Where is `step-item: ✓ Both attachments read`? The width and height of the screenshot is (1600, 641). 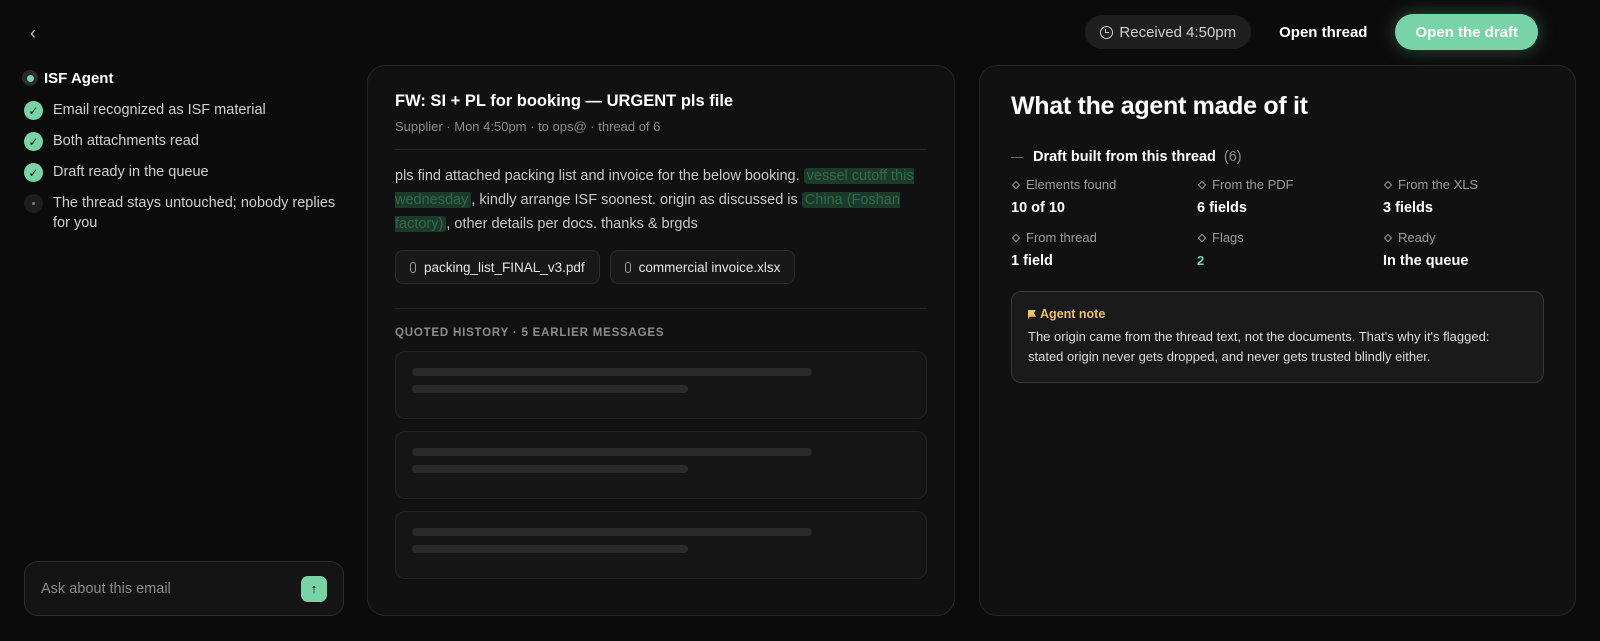 step-item: ✓ Both attachments read is located at coordinates (183, 141).